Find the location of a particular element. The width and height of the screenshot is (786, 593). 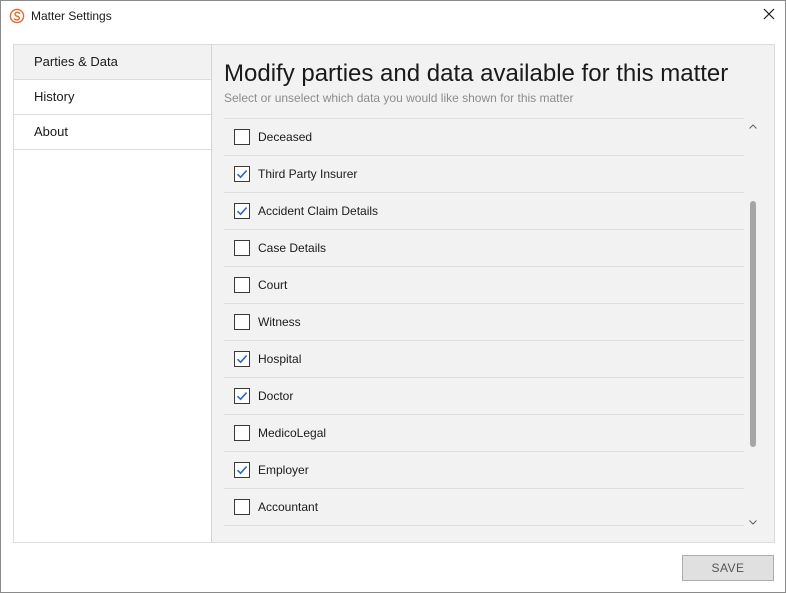

list-item: Witness is located at coordinates (484, 322).